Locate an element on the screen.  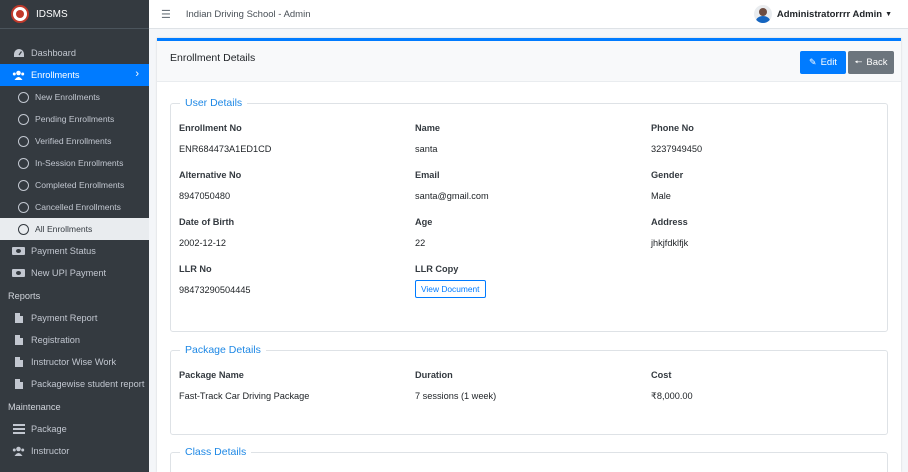
sidebar-header-reports: Reports is located at coordinates (24, 295).